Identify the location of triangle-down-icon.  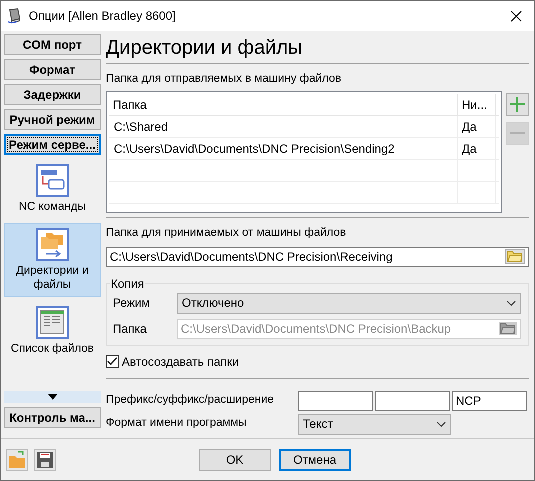
(53, 397).